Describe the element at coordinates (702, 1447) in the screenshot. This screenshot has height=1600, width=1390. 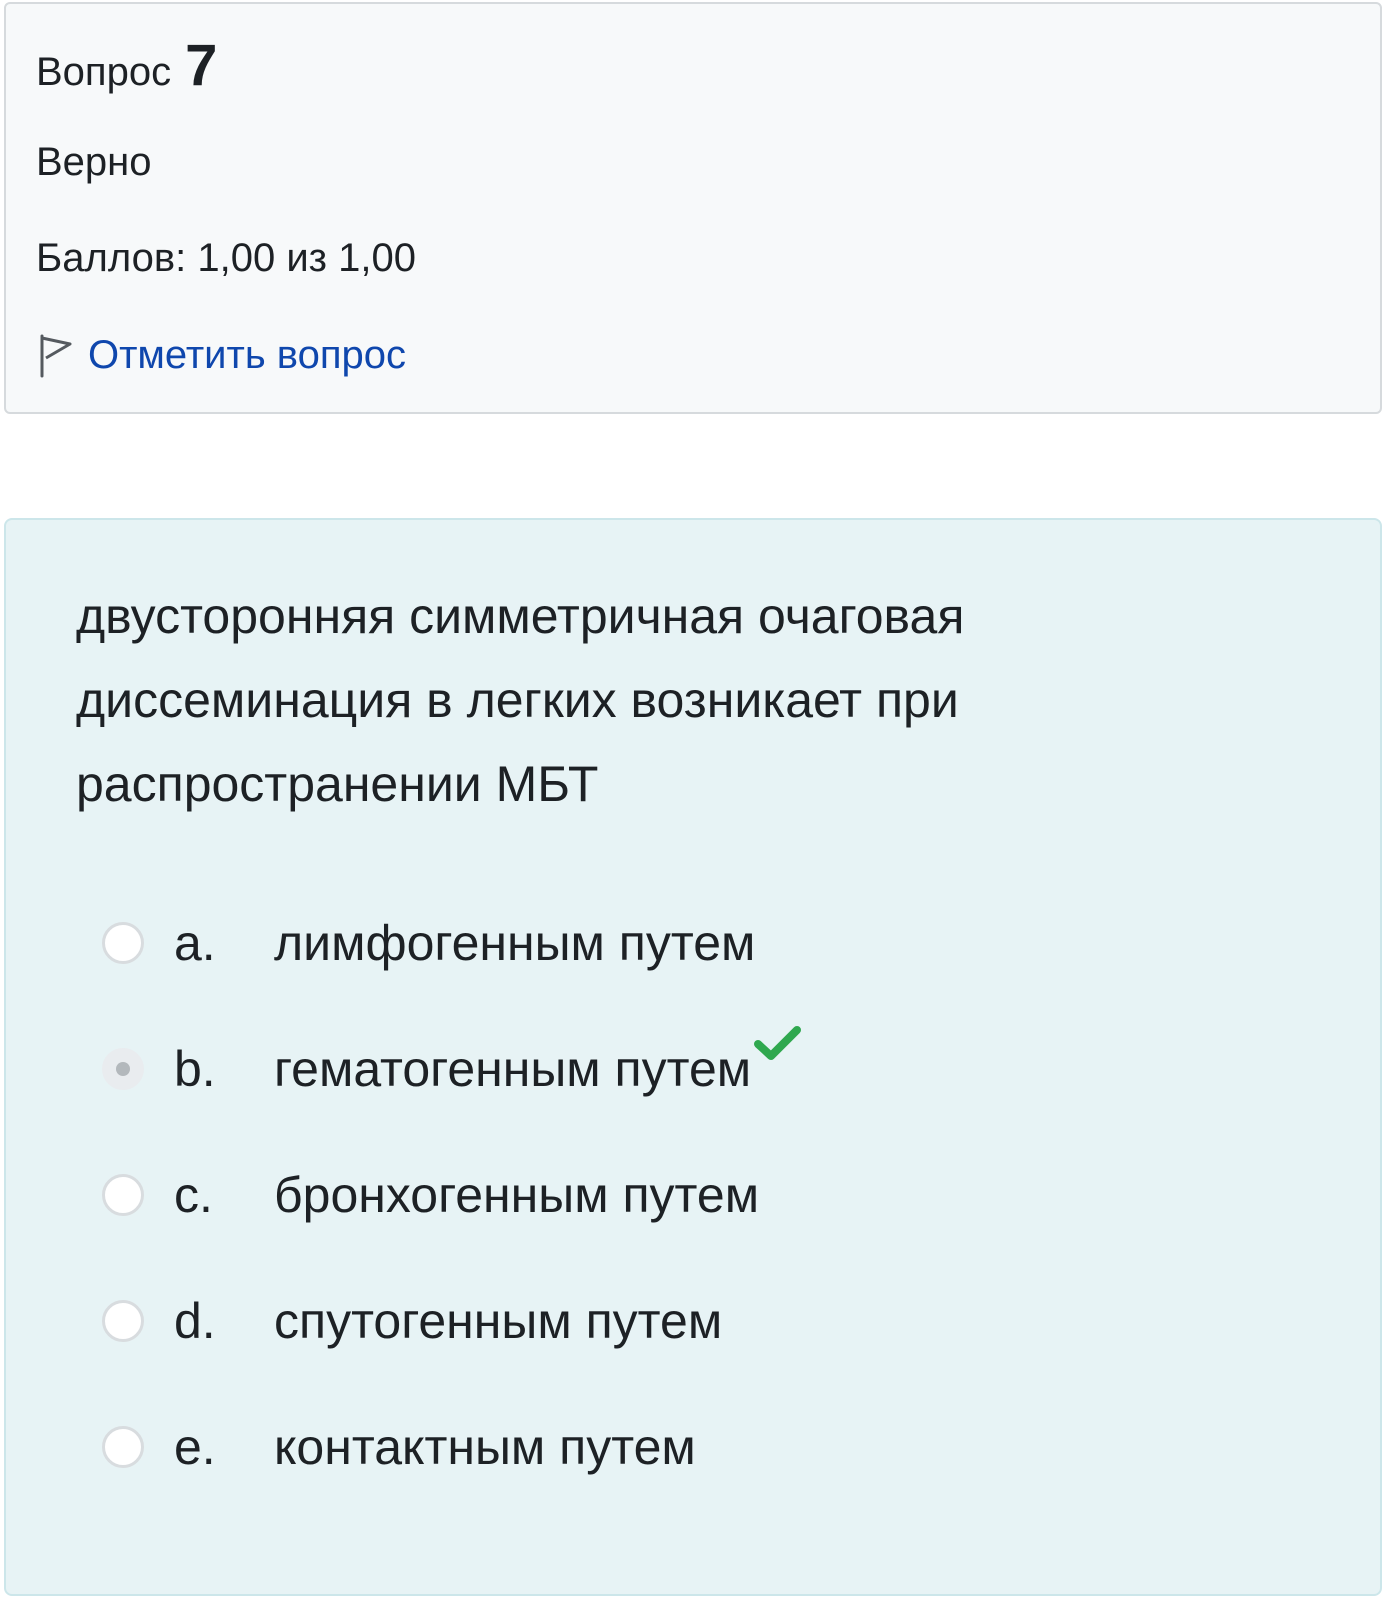
I see `answer-option-e: e. контактным путем` at that location.